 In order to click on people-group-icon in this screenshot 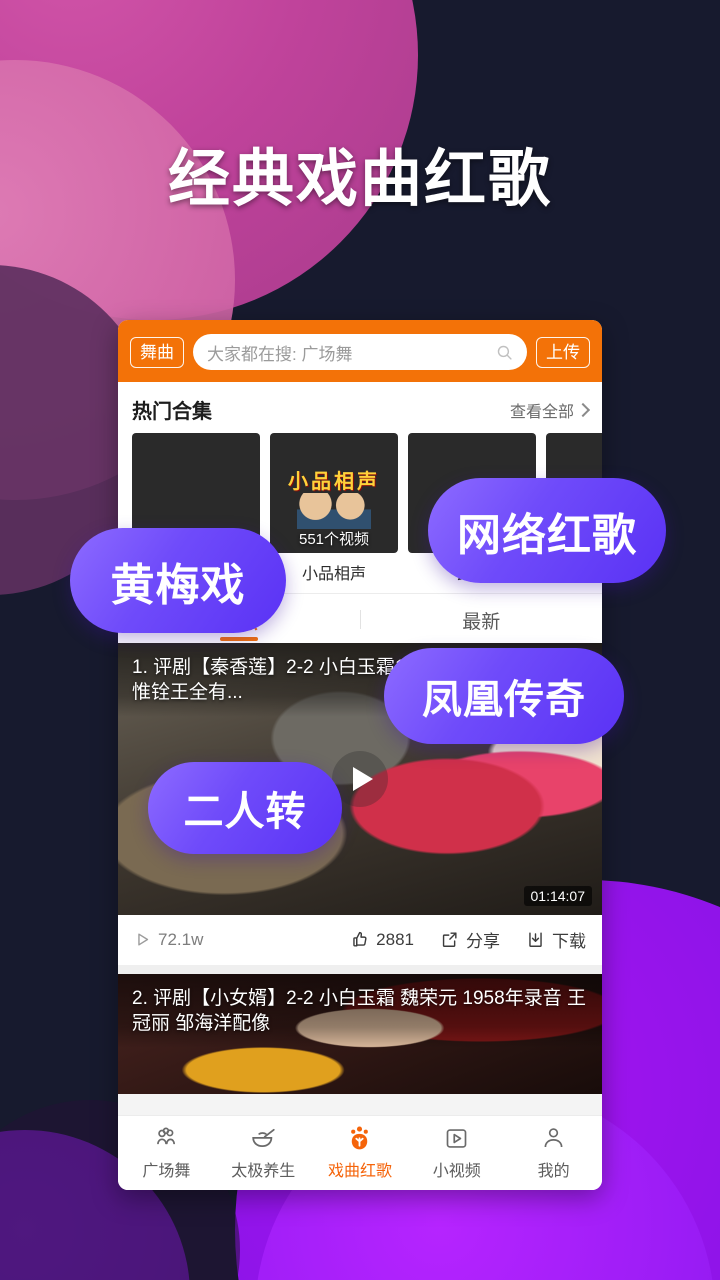, I will do `click(166, 1138)`.